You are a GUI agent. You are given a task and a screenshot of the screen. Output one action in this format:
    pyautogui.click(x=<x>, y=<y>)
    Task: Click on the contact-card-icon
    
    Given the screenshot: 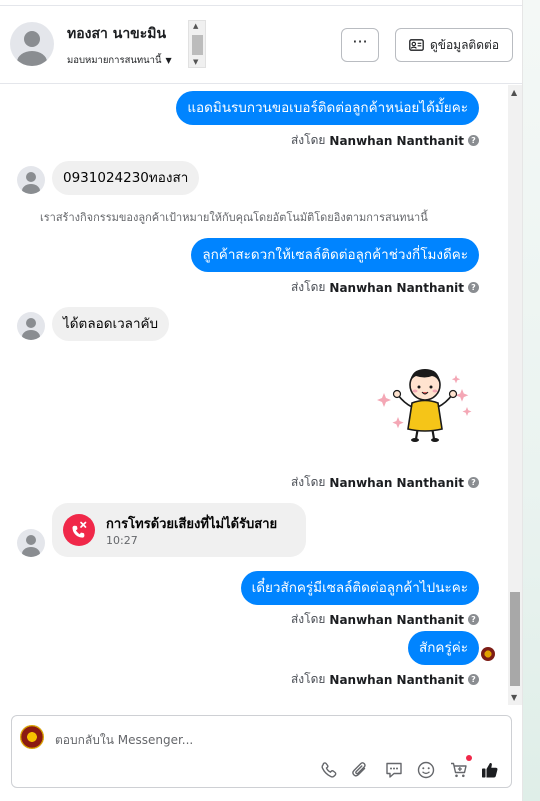 What is the action you would take?
    pyautogui.click(x=416, y=45)
    